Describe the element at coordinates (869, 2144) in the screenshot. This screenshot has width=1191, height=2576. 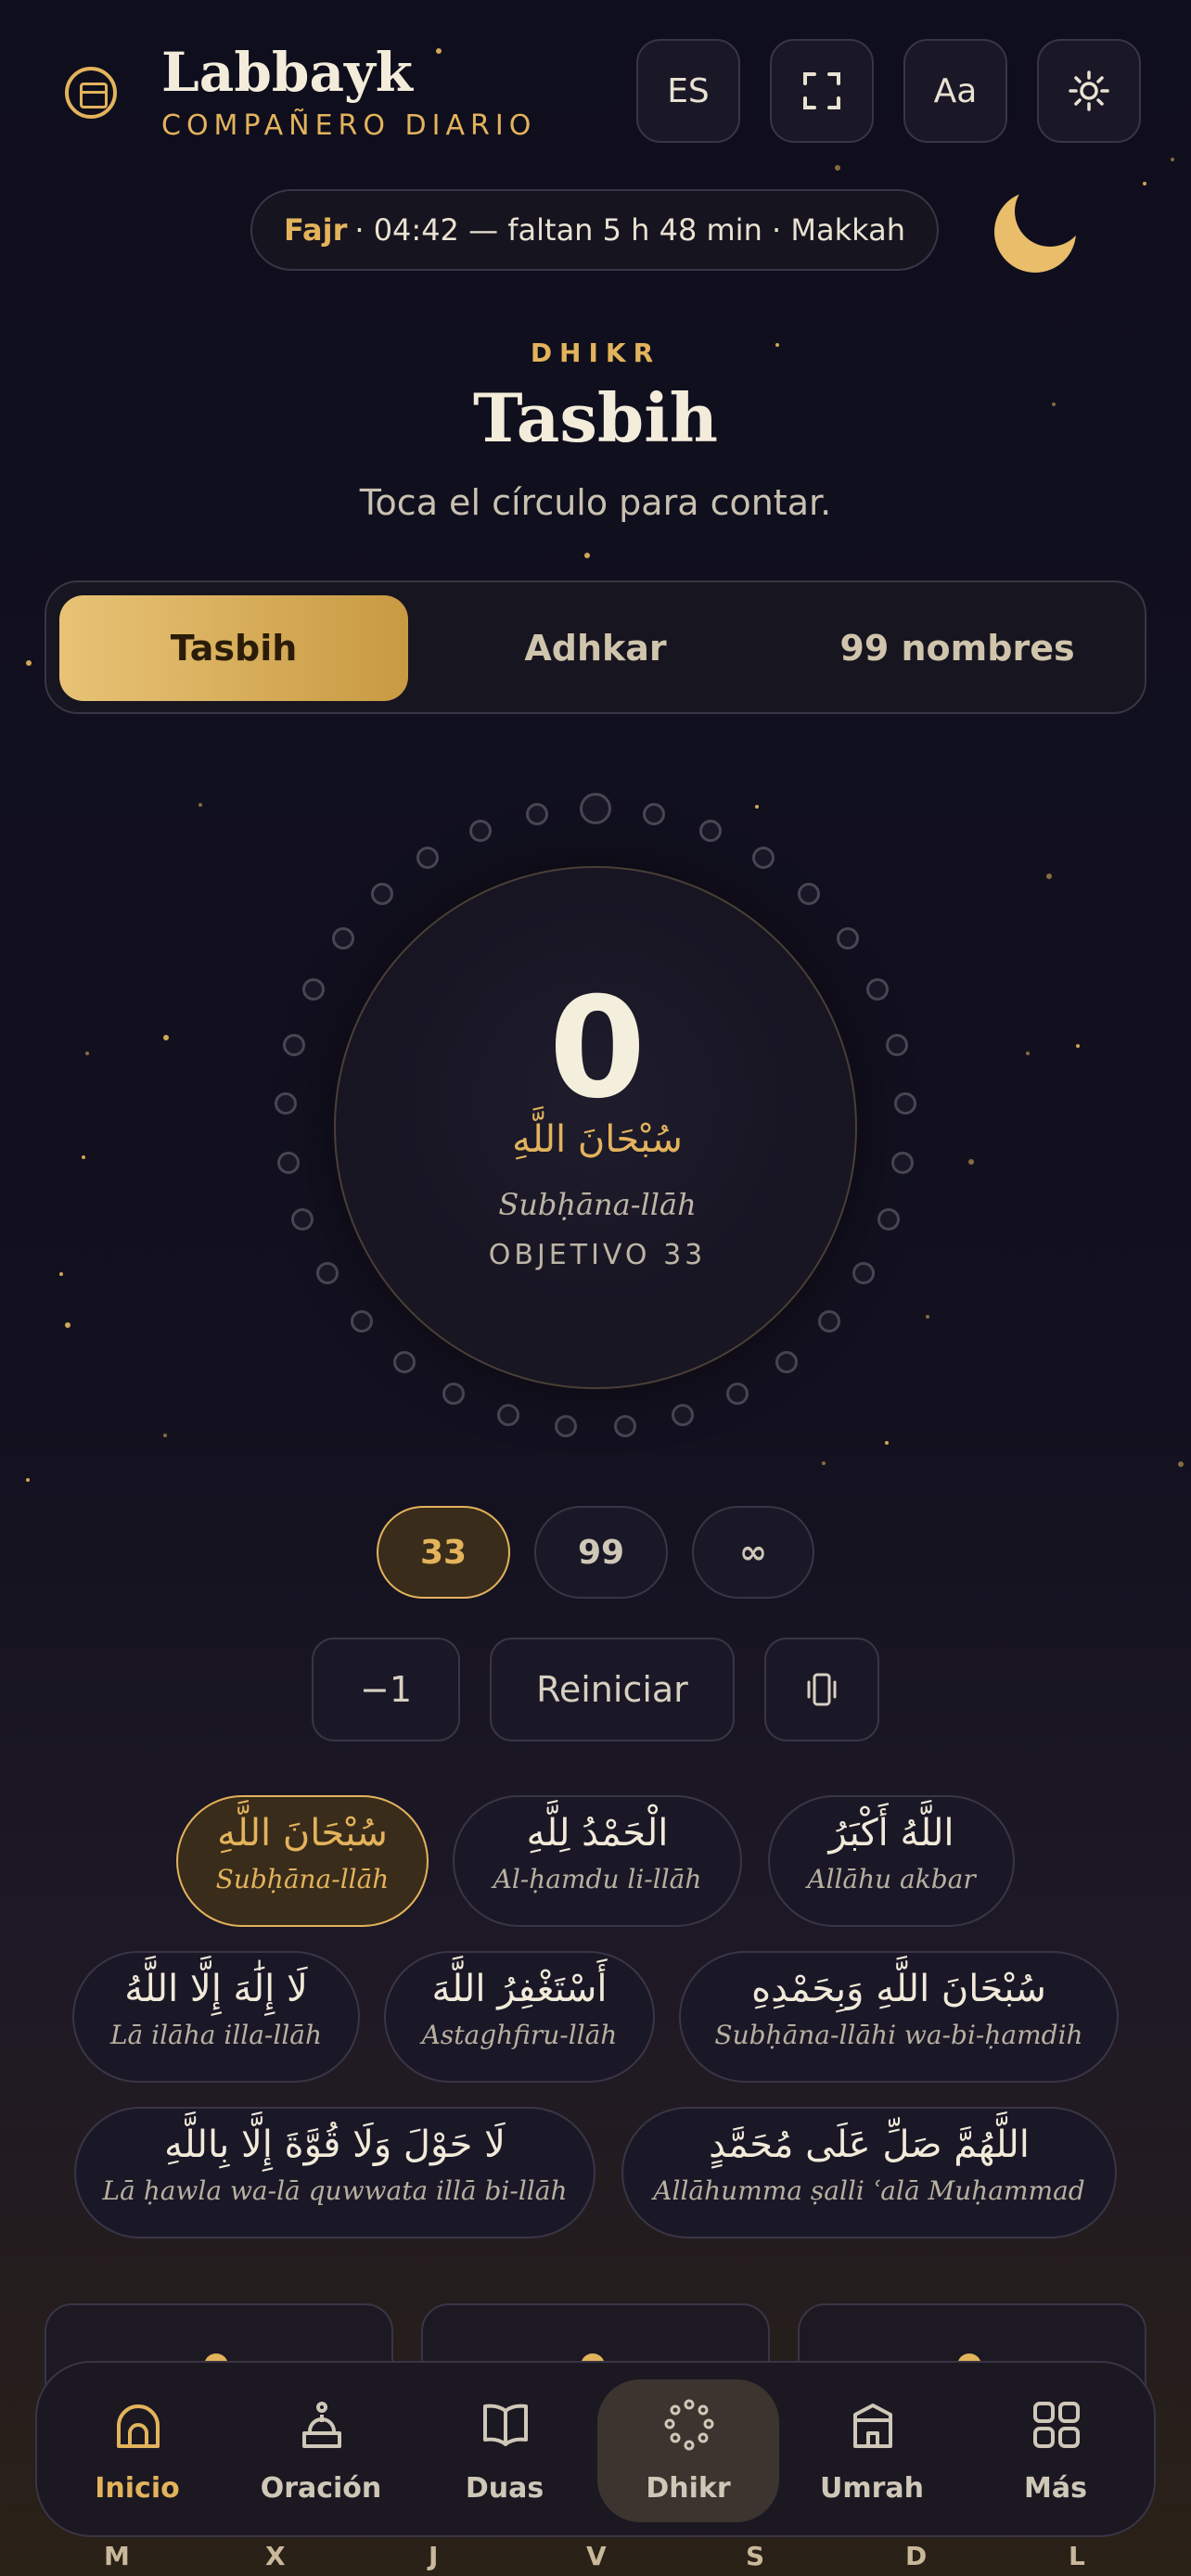
I see `phrase-arabic: اللَّهُمَّ صَلِّ عَلَى مُحَمَّدٍ` at that location.